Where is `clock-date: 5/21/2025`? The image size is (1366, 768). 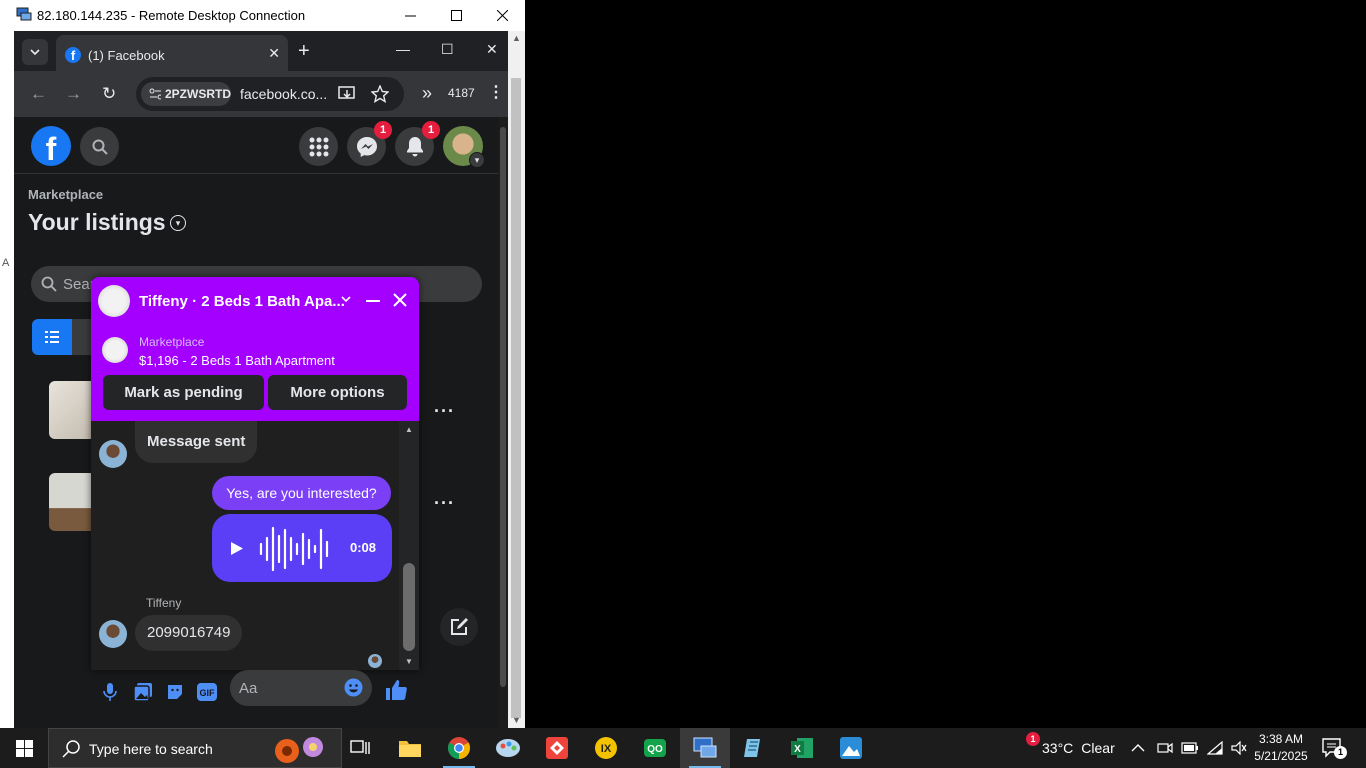
clock-date: 5/21/2025 is located at coordinates (1281, 756).